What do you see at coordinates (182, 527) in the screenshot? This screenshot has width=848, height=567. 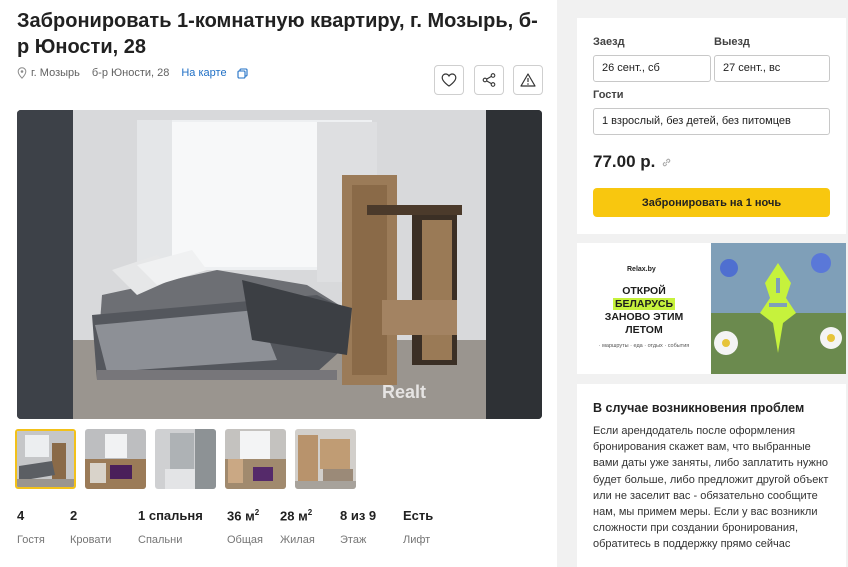 I see `stat-bedrooms: 1 спальня Спальни` at bounding box center [182, 527].